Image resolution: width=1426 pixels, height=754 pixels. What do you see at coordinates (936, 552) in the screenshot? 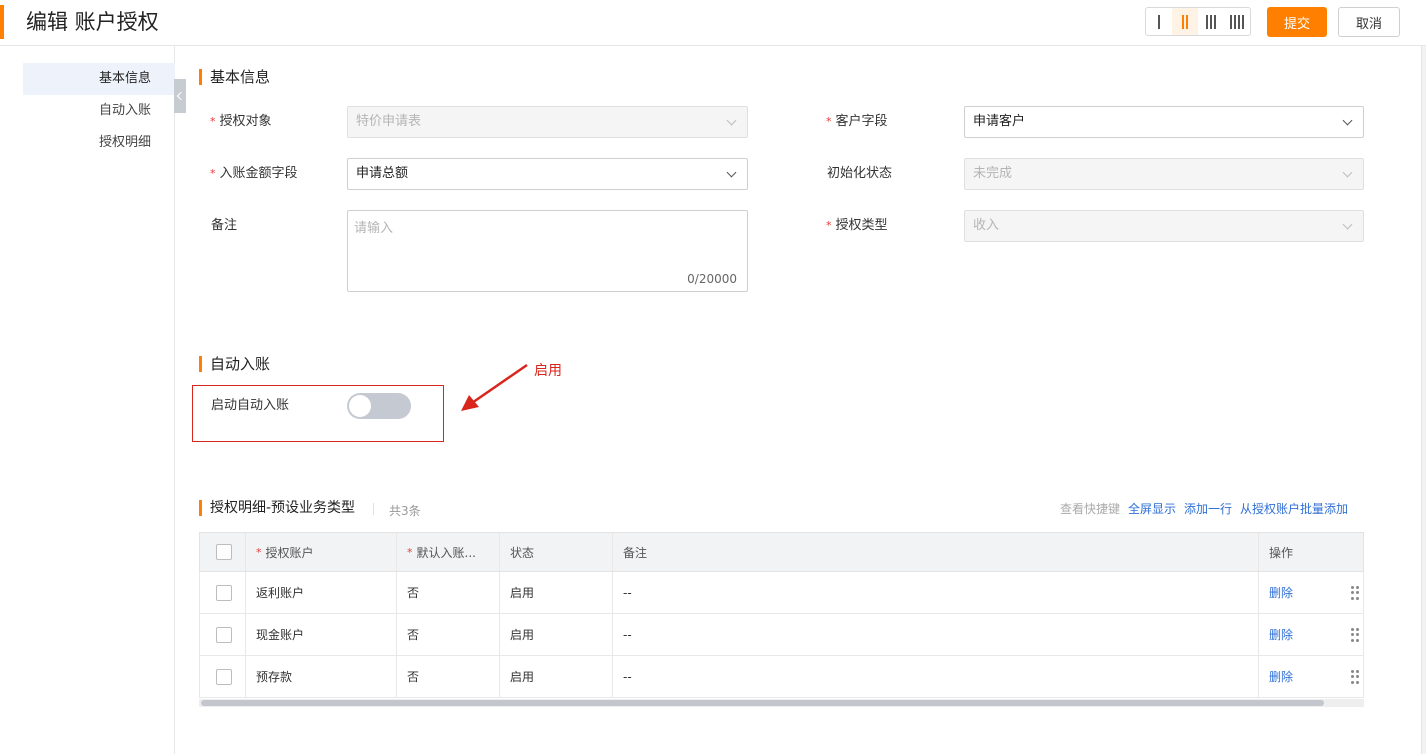
I see `header-remark: 备注` at bounding box center [936, 552].